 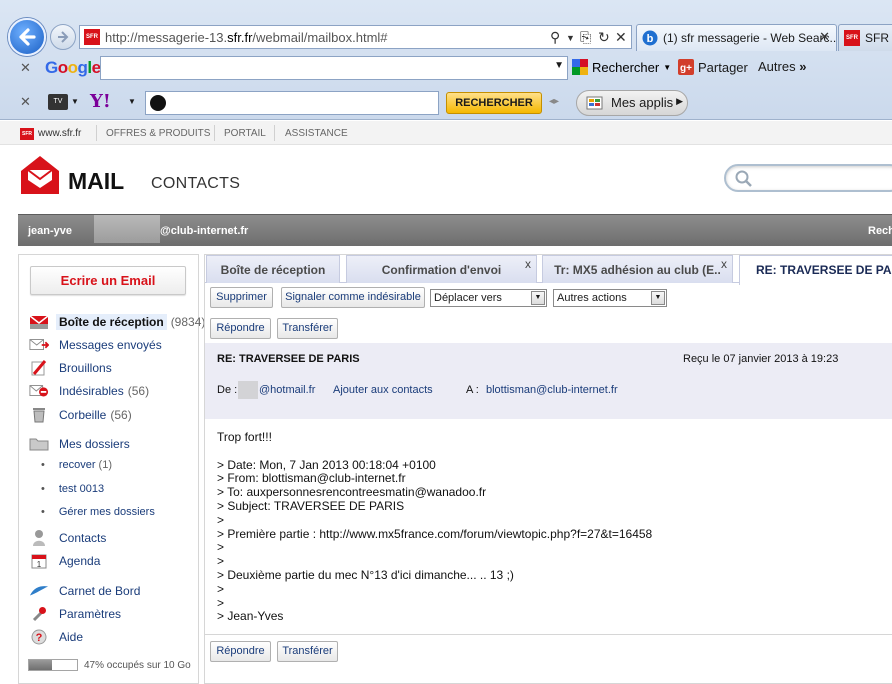 I want to click on resize-handle-icon: ◂▸, so click(x=554, y=101).